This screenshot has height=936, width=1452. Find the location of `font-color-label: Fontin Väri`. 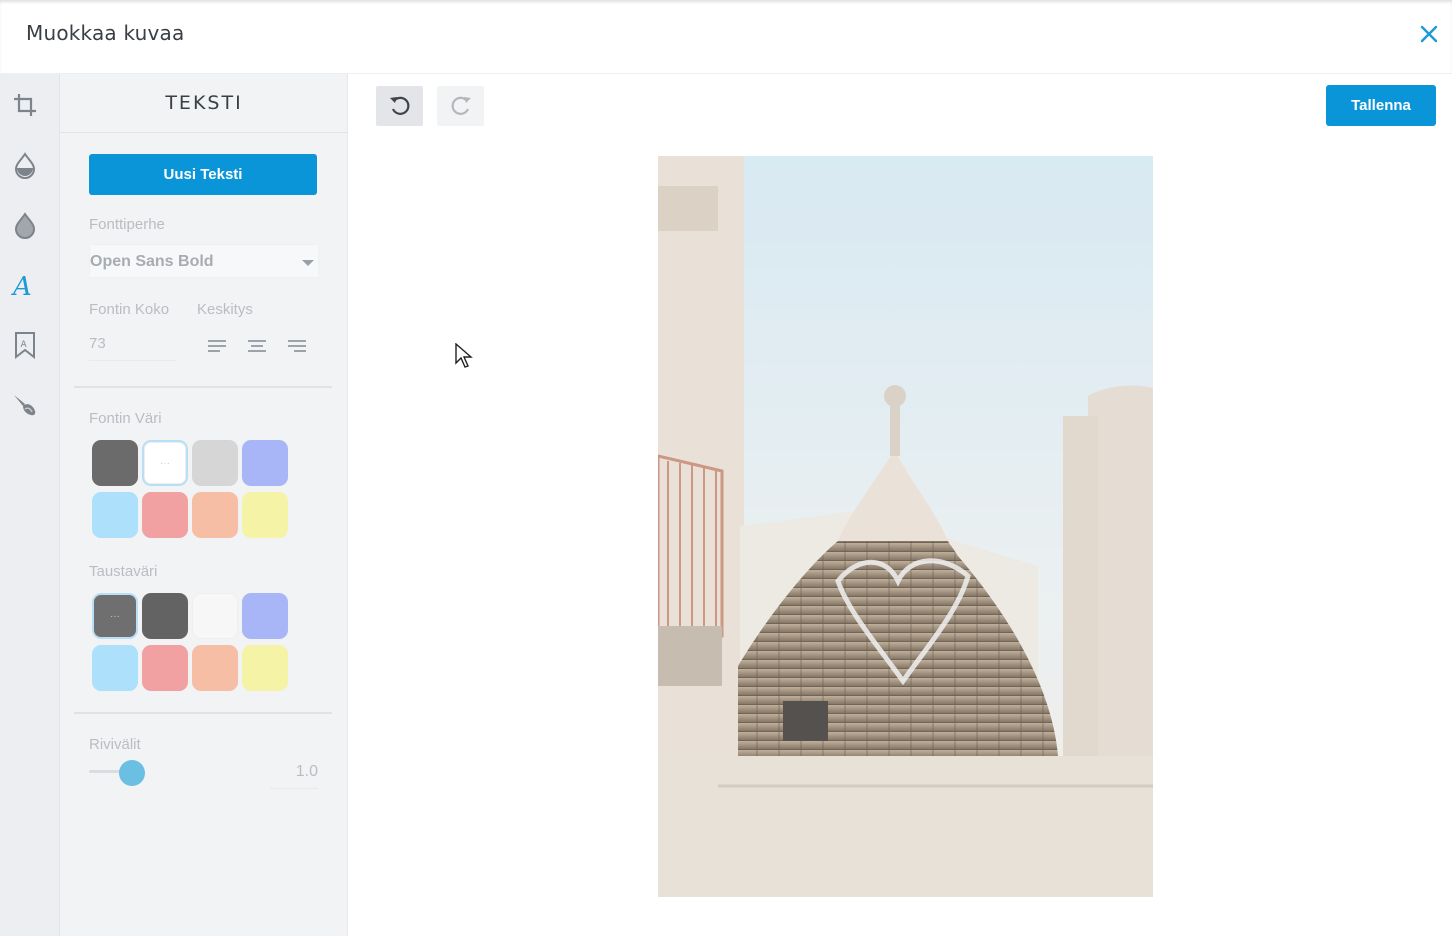

font-color-label: Fontin Väri is located at coordinates (125, 418).